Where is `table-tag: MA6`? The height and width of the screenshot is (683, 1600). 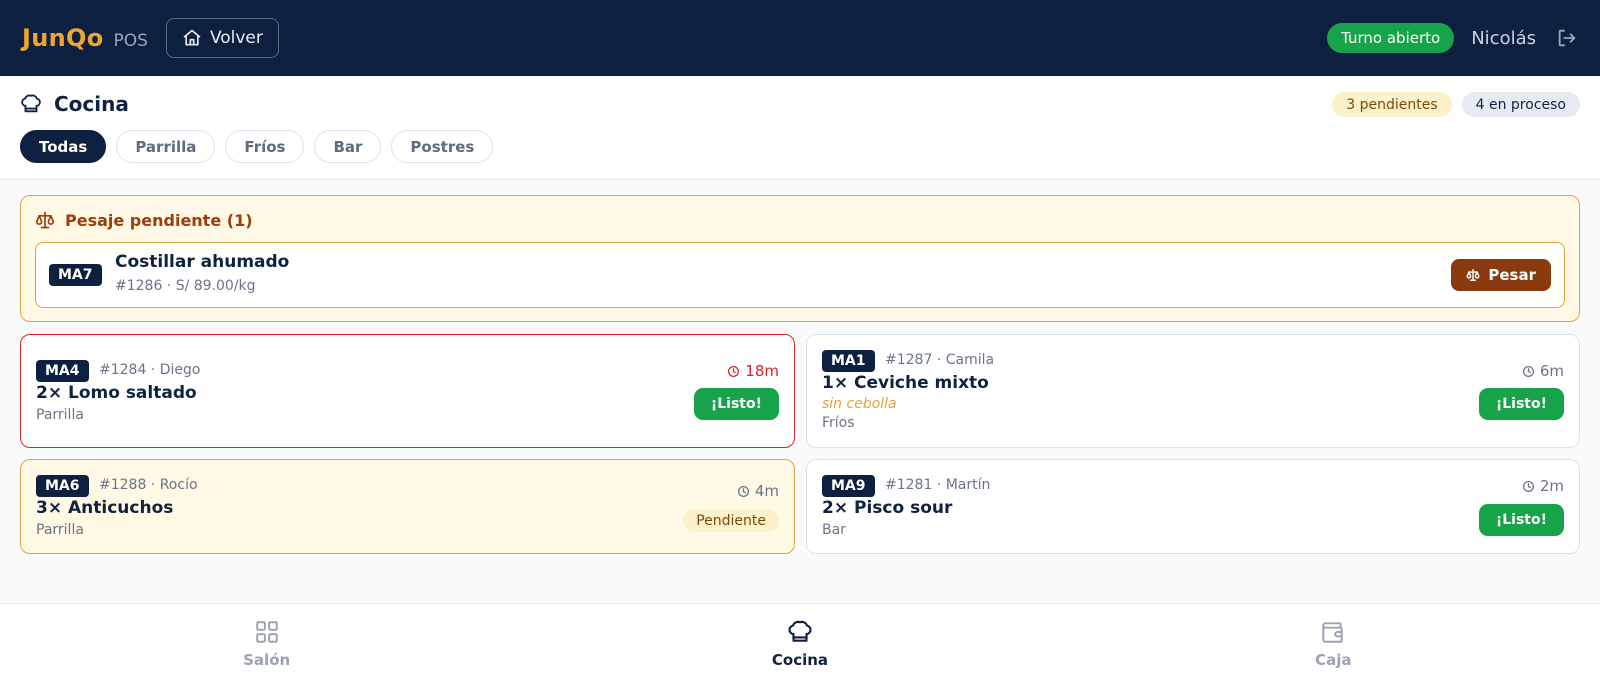
table-tag: MA6 is located at coordinates (62, 486).